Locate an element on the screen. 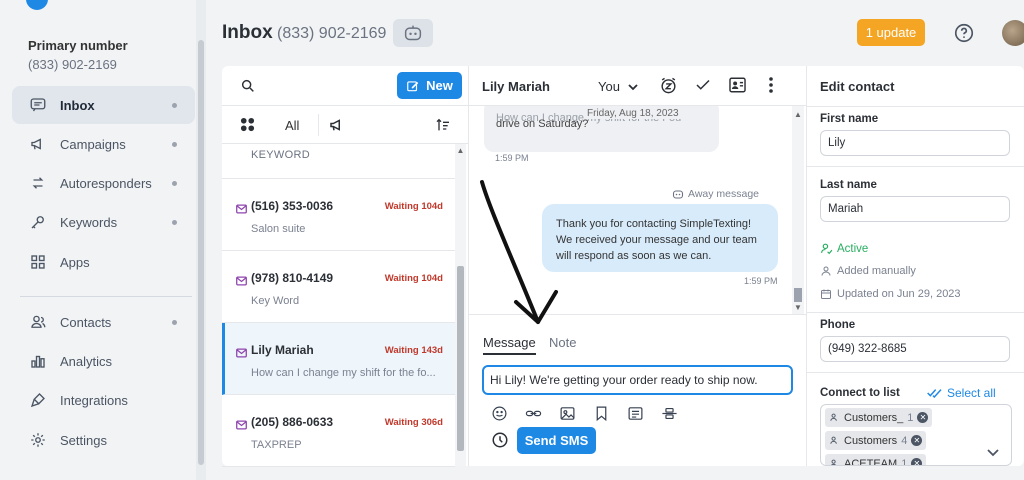  sidebar-scrollbar-thumb is located at coordinates (201, 252).